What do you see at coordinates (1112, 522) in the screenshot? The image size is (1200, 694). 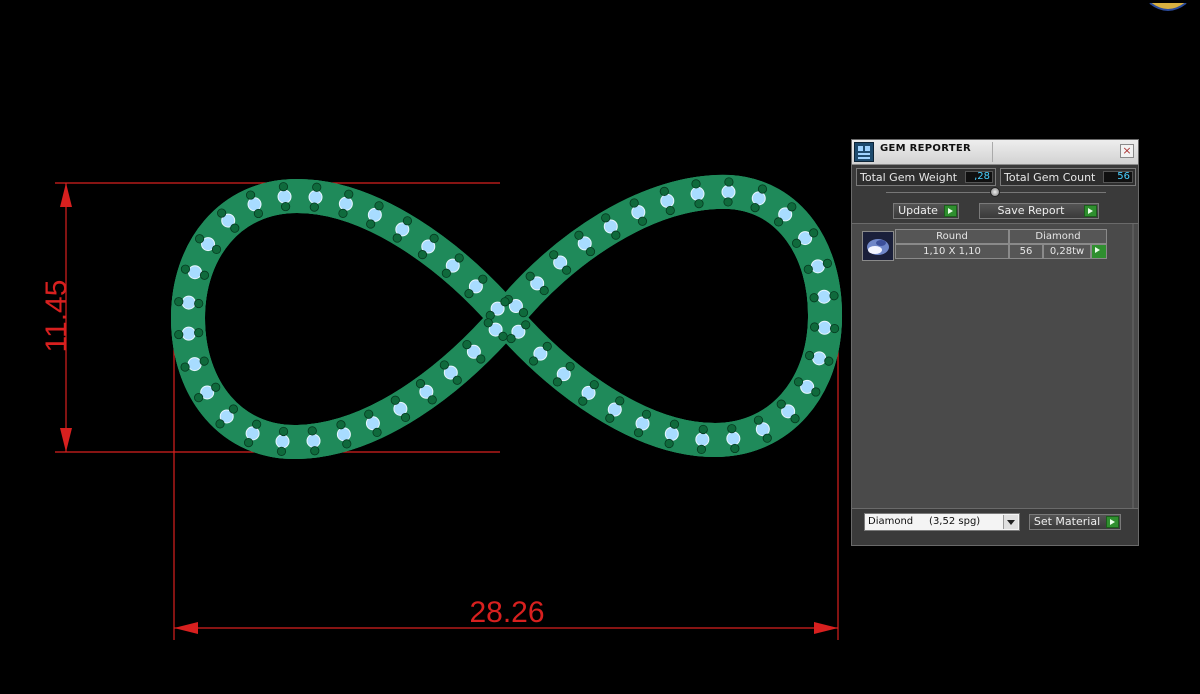 I see `play-arrow-icon` at bounding box center [1112, 522].